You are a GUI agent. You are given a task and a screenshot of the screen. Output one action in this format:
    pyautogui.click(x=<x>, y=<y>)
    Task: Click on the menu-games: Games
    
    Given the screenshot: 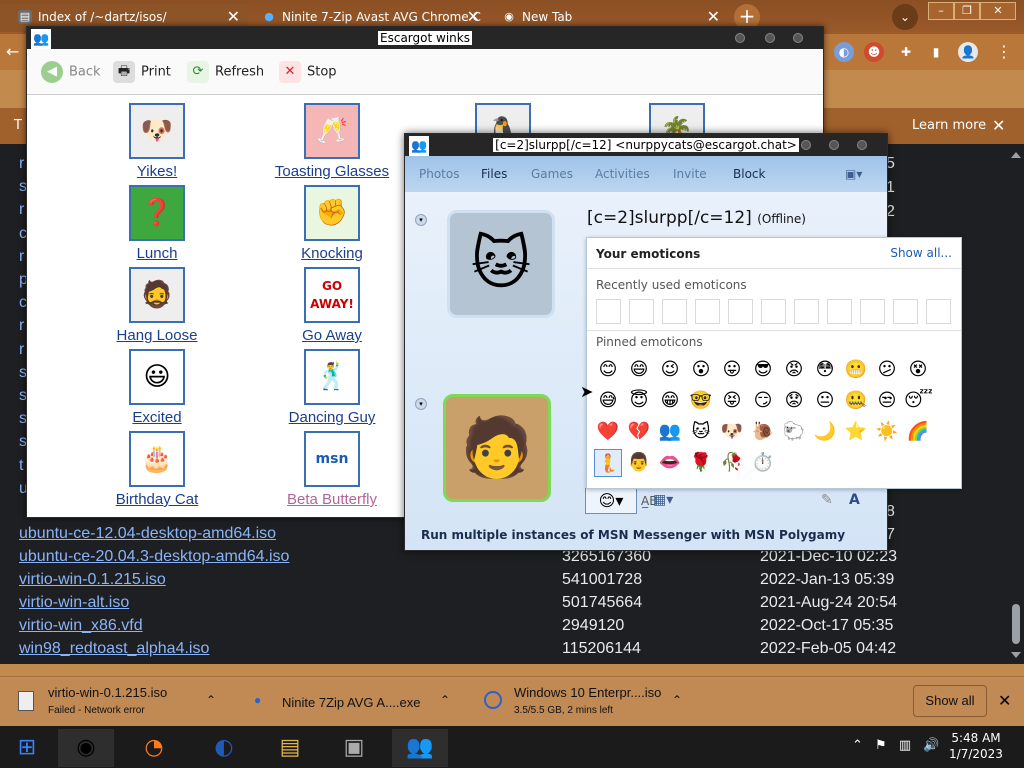 What is the action you would take?
    pyautogui.click(x=552, y=174)
    